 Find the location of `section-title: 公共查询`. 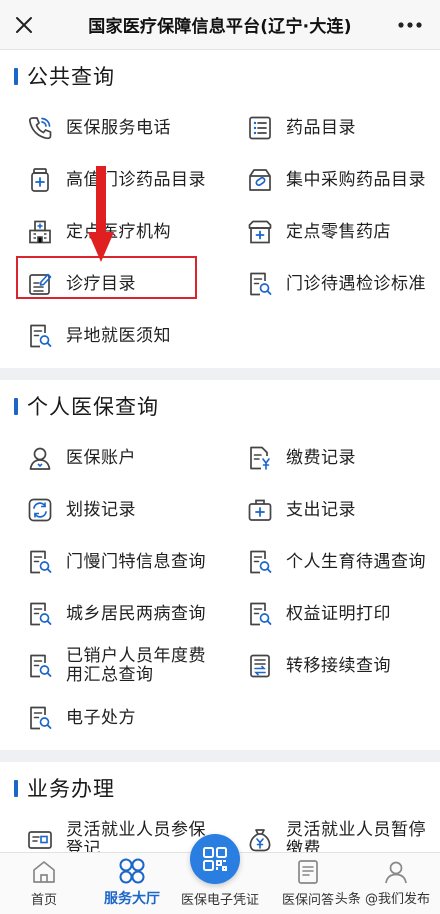

section-title: 公共查询 is located at coordinates (71, 77).